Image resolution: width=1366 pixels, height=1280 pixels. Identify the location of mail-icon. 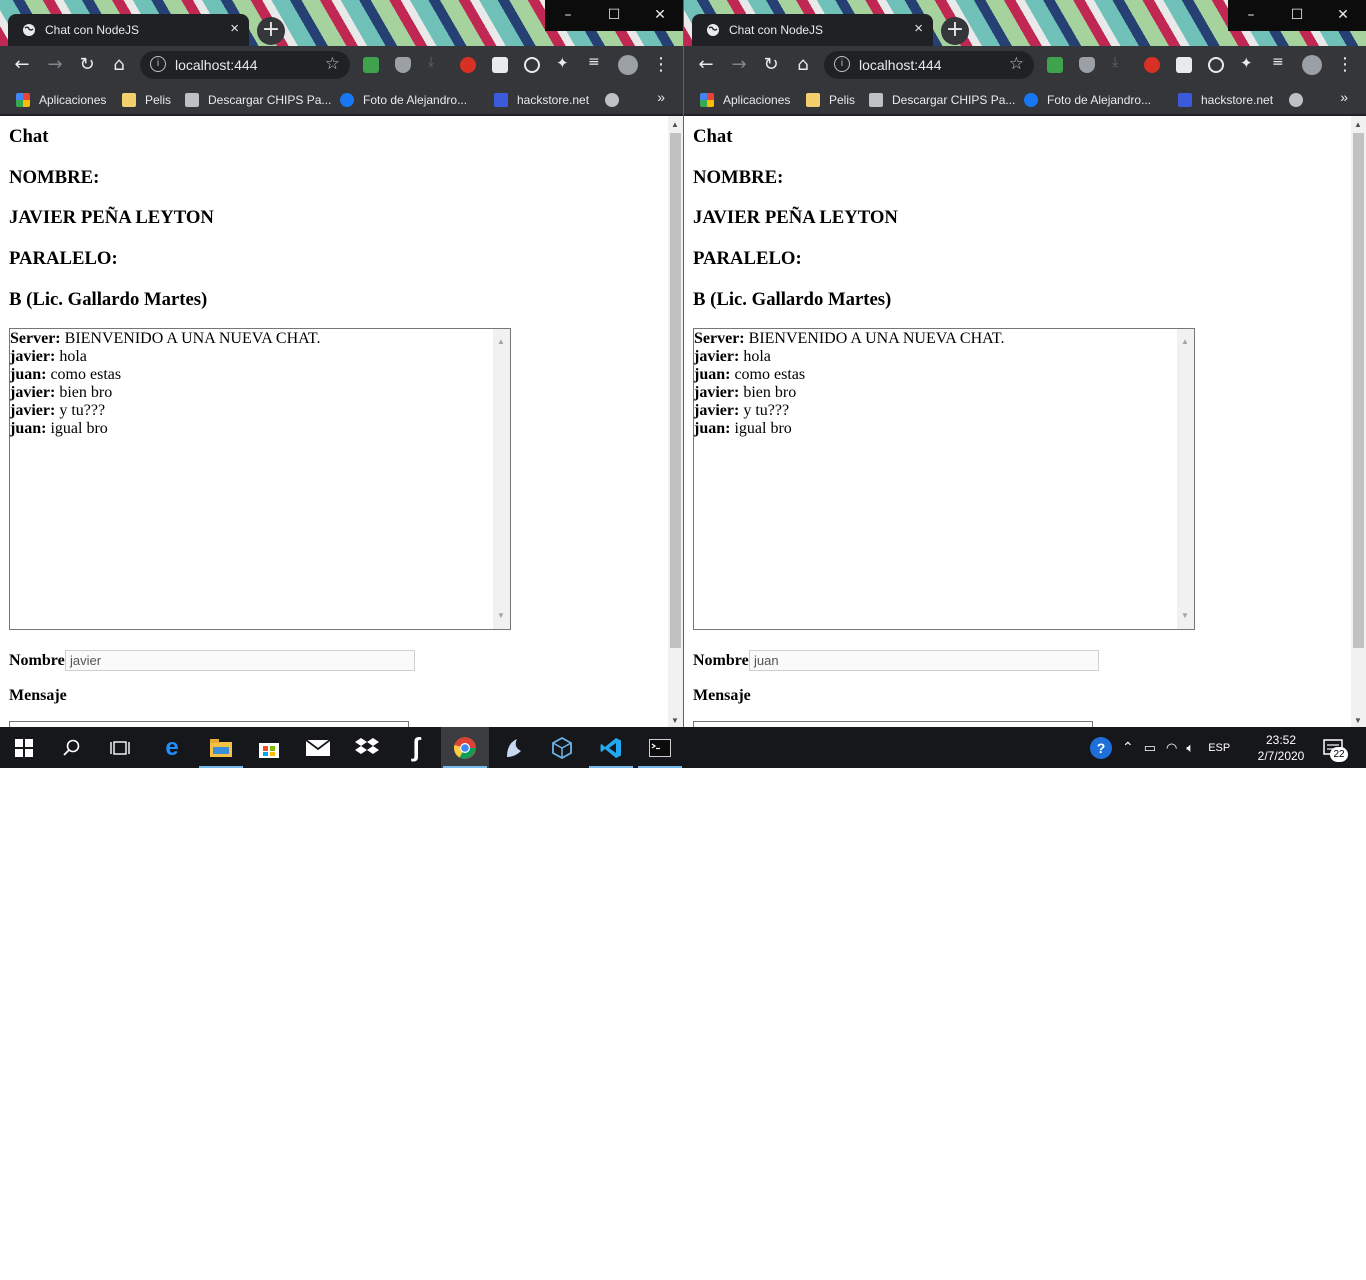
(318, 747).